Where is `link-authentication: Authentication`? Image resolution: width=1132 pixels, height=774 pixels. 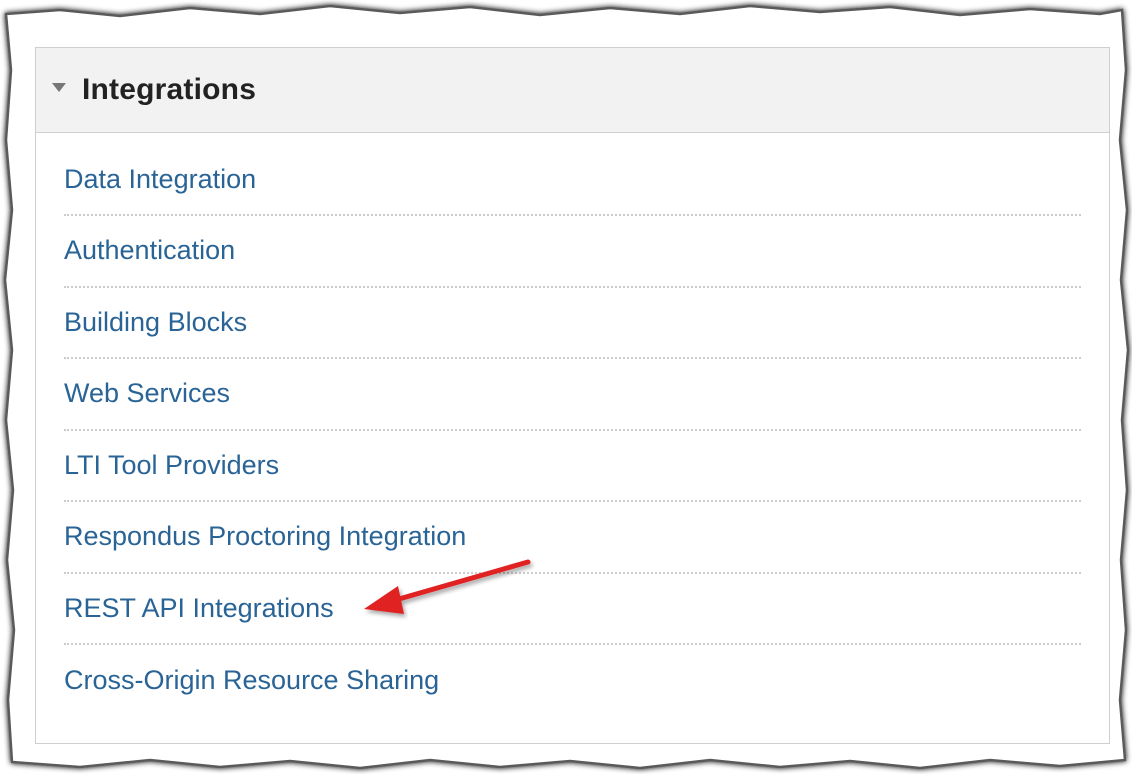 link-authentication: Authentication is located at coordinates (149, 250).